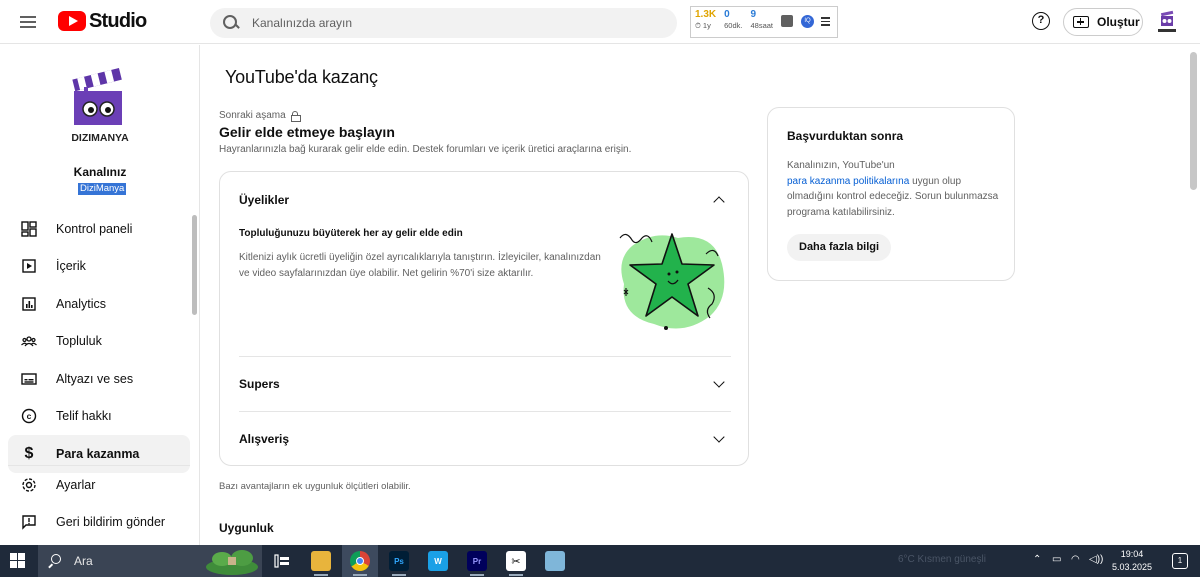  I want to click on accordion-divider, so click(485, 411).